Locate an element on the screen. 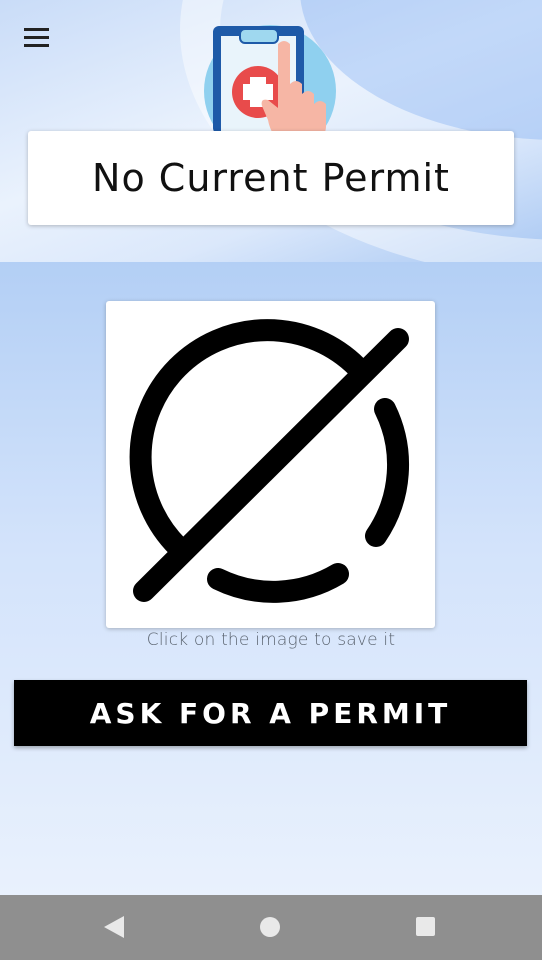  title-card: No Current Permit is located at coordinates (271, 178).